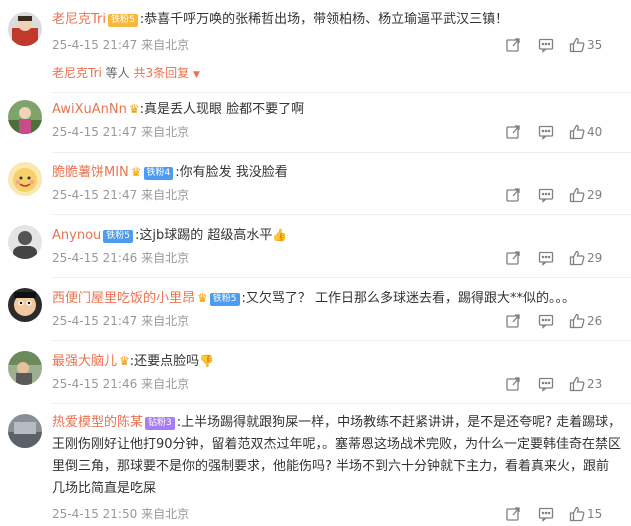 The width and height of the screenshot is (631, 526). I want to click on thumbs-up-emoji: 👍, so click(280, 235).